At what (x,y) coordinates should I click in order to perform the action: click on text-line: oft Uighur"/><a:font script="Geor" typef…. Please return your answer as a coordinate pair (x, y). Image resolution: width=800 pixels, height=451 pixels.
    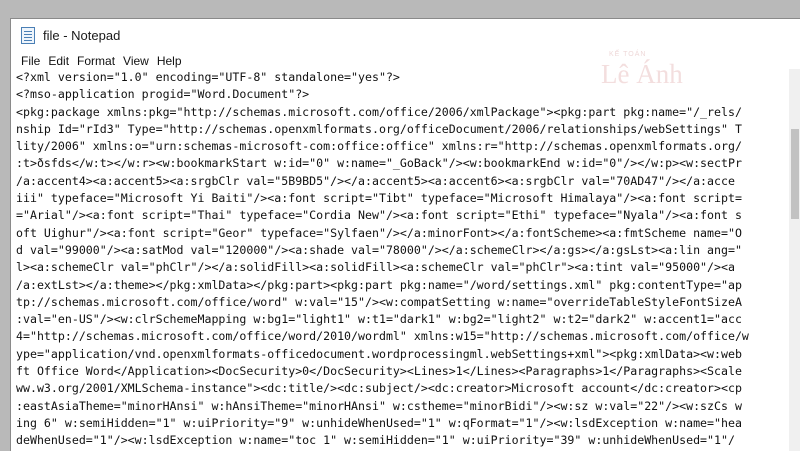
    Looking at the image, I should click on (379, 232).